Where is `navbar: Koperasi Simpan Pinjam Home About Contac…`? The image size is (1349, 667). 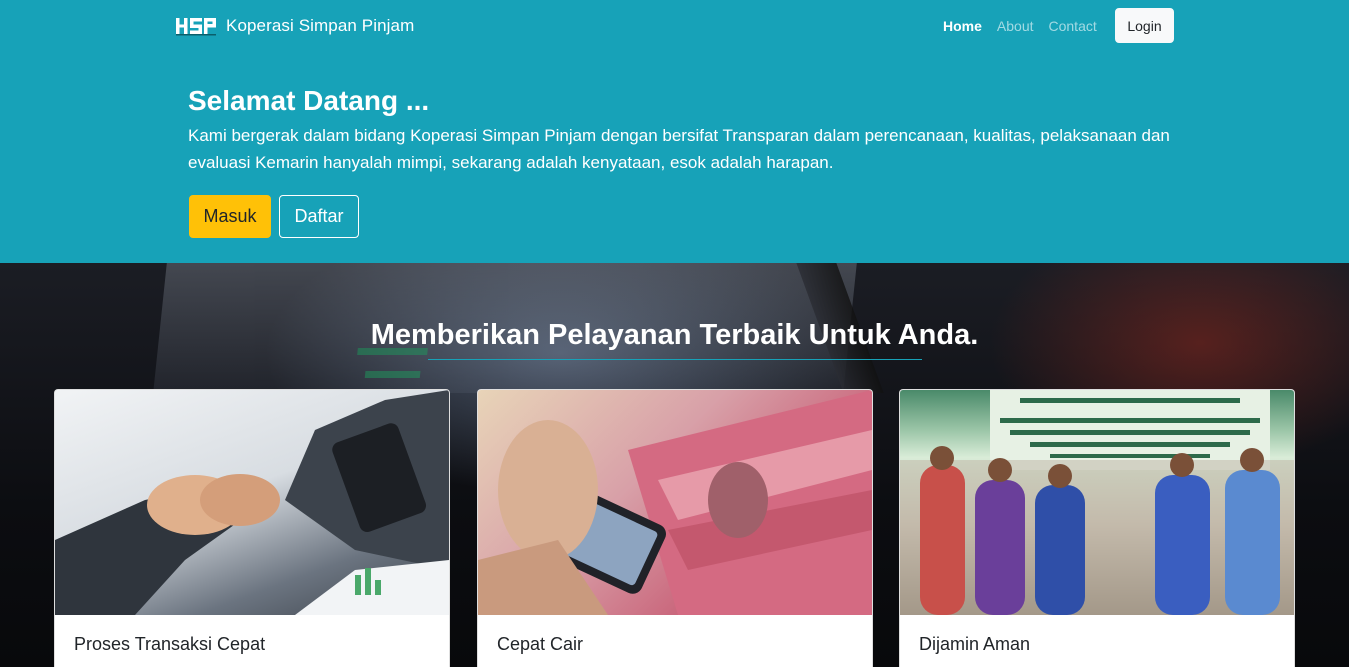 navbar: Koperasi Simpan Pinjam Home About Contac… is located at coordinates (674, 26).